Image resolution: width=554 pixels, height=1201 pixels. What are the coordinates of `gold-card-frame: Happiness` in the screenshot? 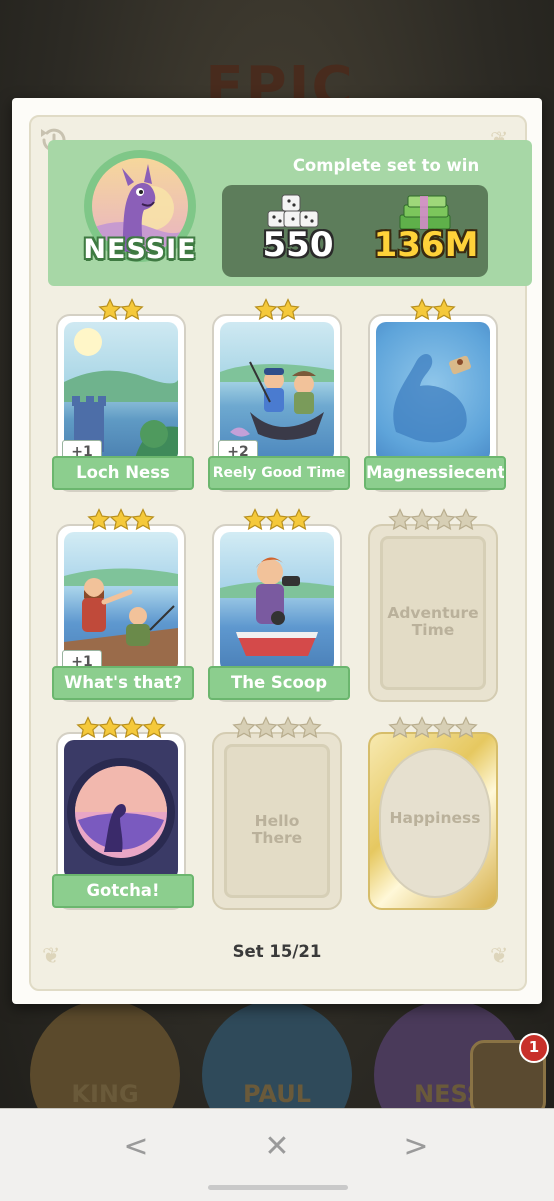 It's located at (433, 821).